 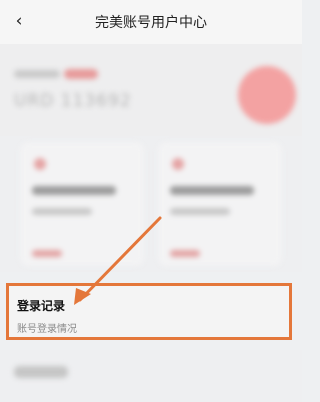 I want to click on login-record-title: 登录记录, so click(x=41, y=306).